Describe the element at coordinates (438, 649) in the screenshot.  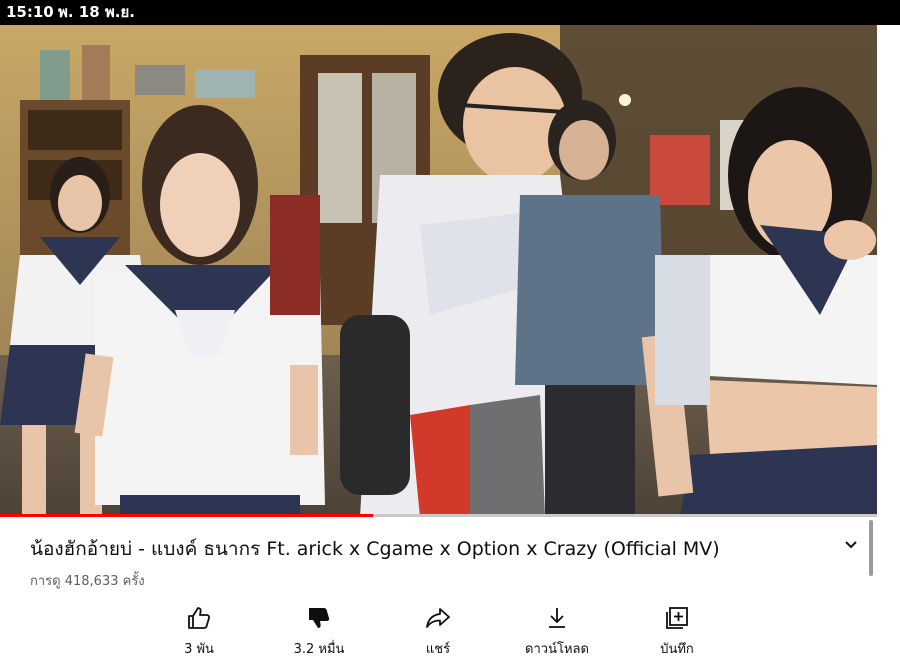
I see `share-label: แชร์` at that location.